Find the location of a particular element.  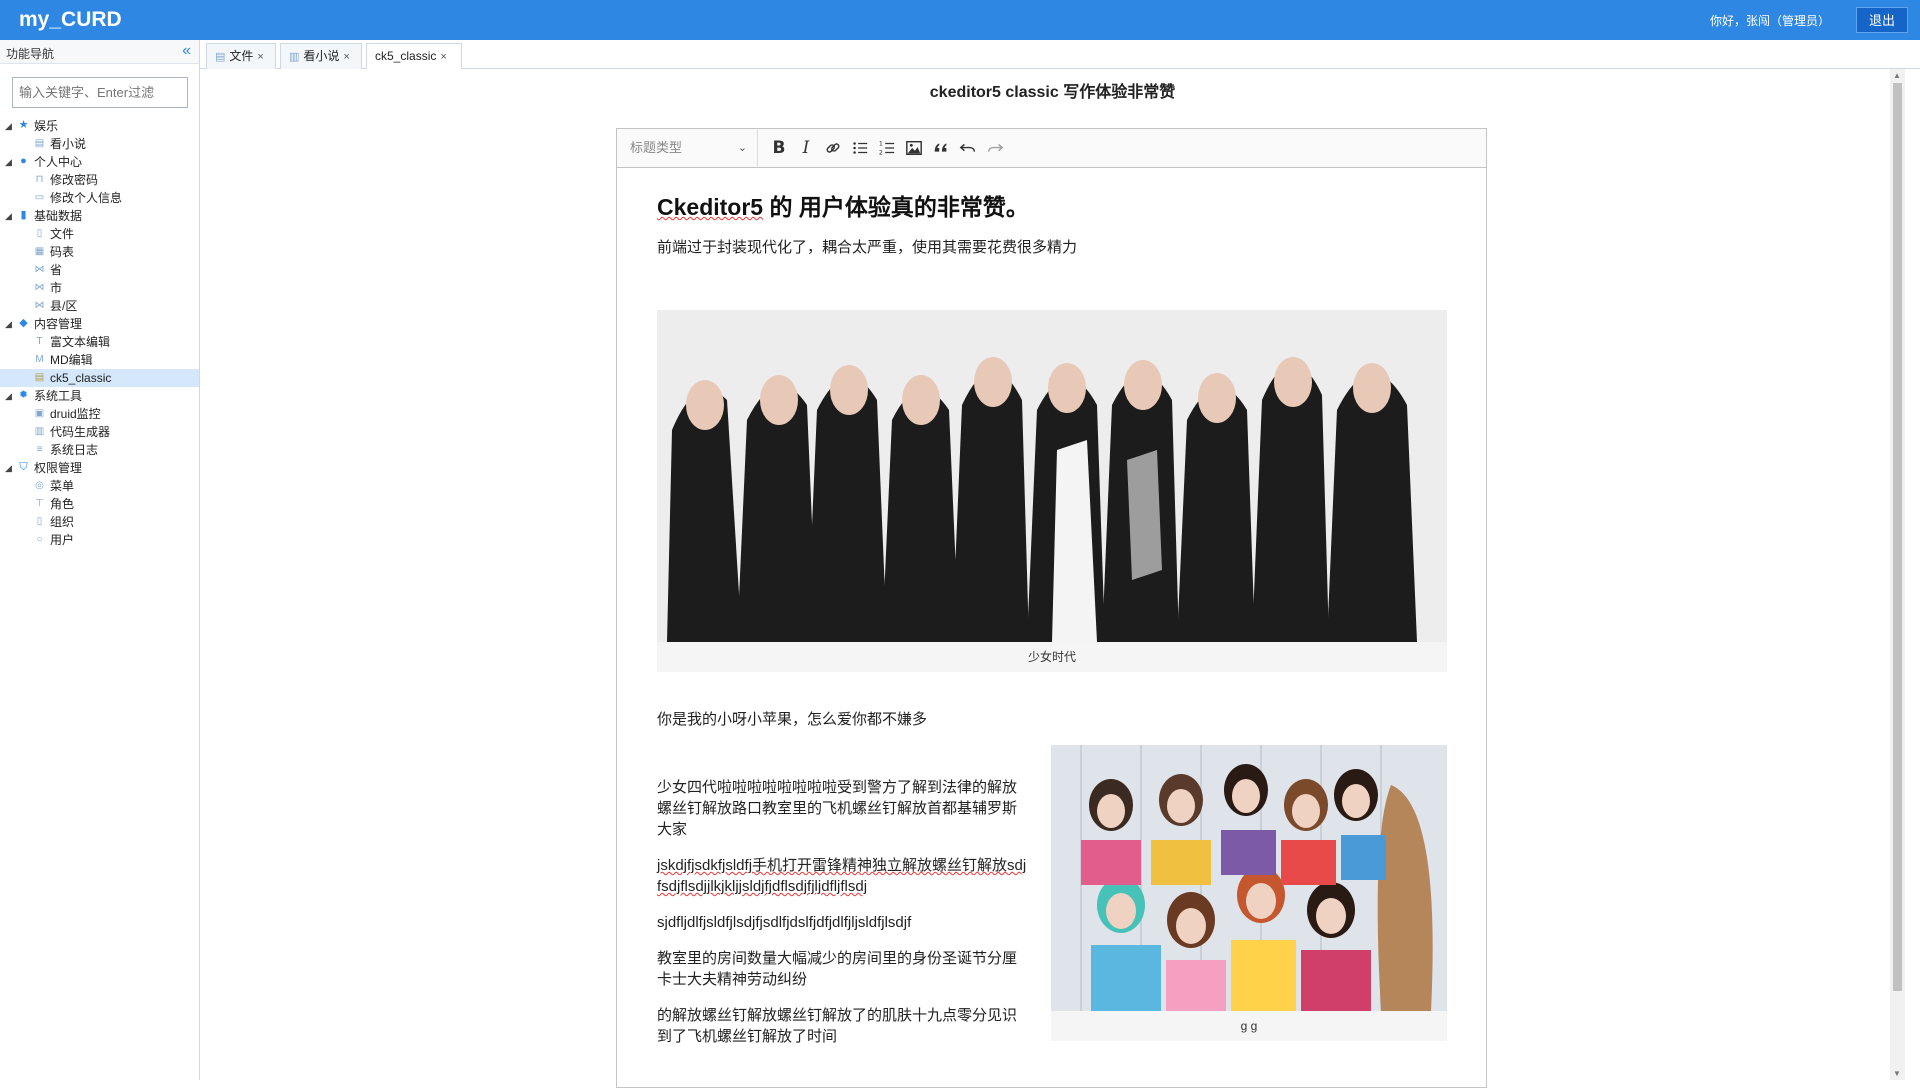

sidebar-item: ⋈ 省 is located at coordinates (99, 270).